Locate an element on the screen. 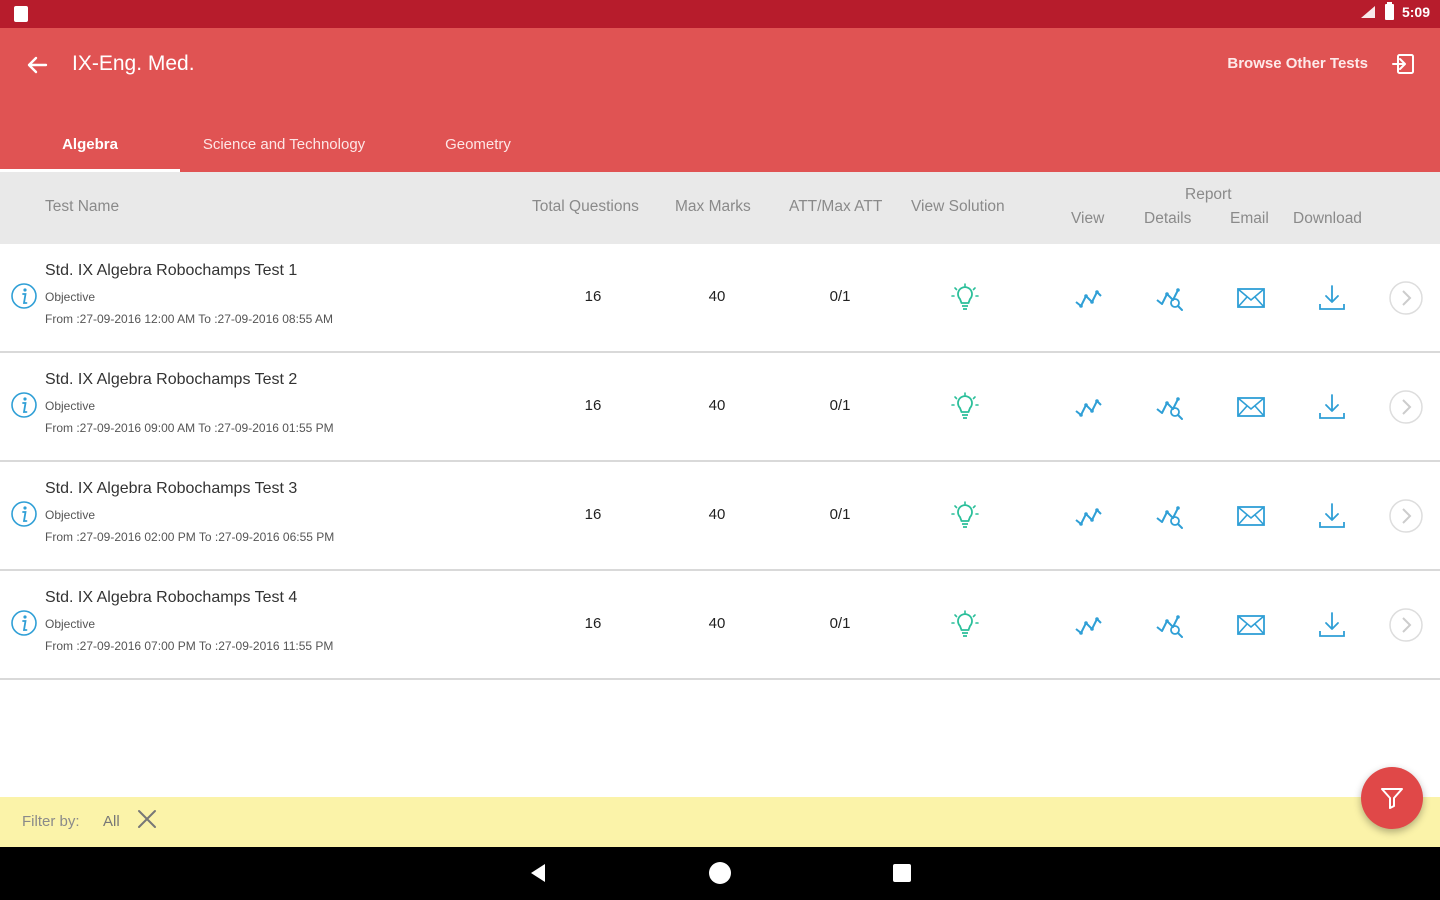 This screenshot has width=1440, height=900. nav-home-icon is located at coordinates (720, 873).